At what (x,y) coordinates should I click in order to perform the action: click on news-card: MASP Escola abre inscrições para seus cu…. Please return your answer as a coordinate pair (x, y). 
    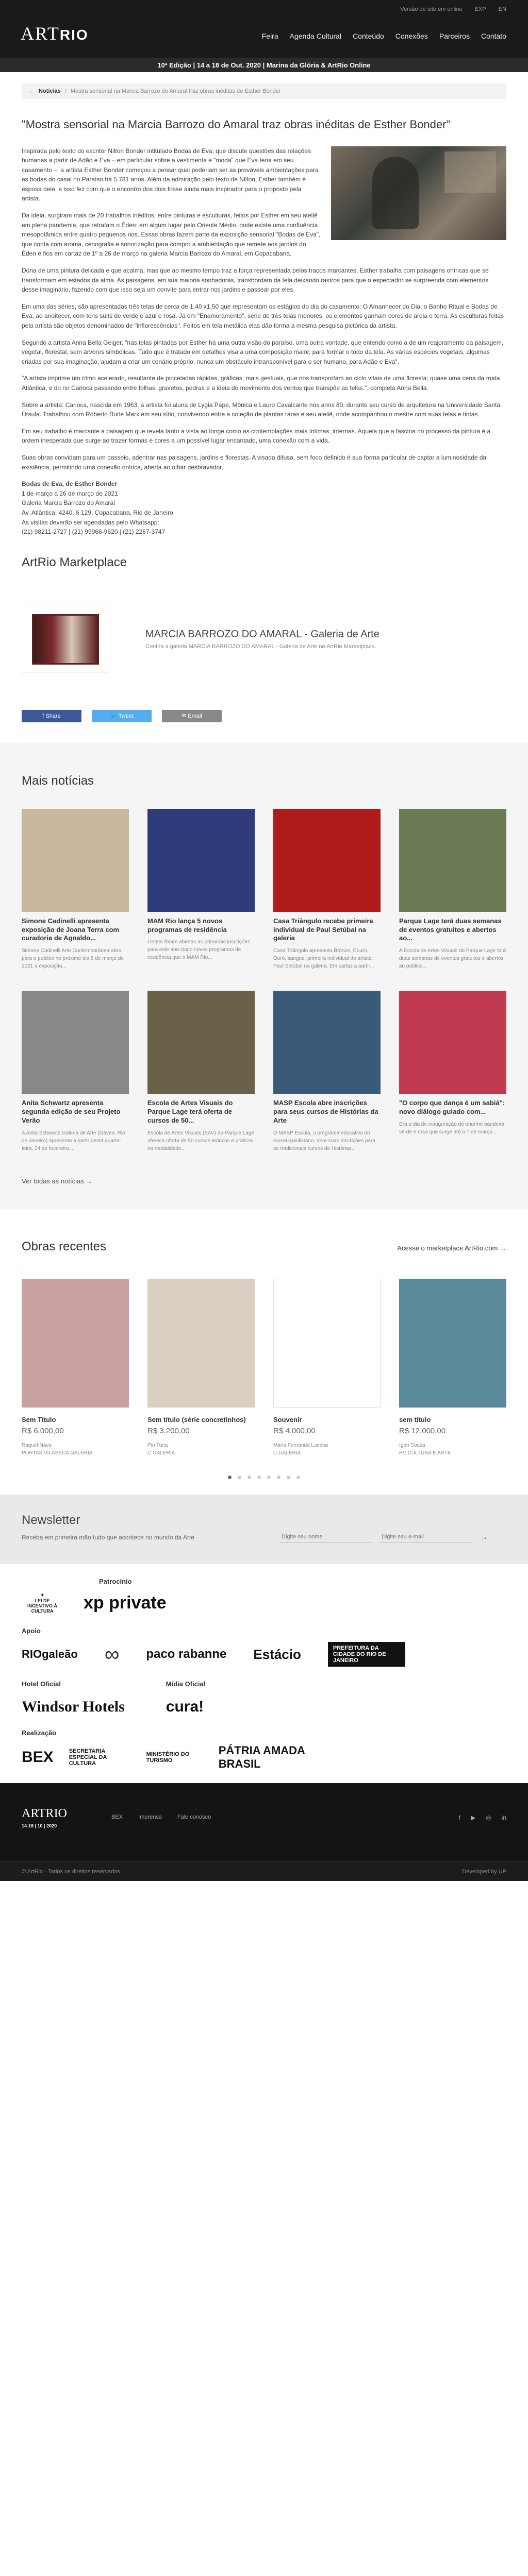
    Looking at the image, I should click on (327, 1072).